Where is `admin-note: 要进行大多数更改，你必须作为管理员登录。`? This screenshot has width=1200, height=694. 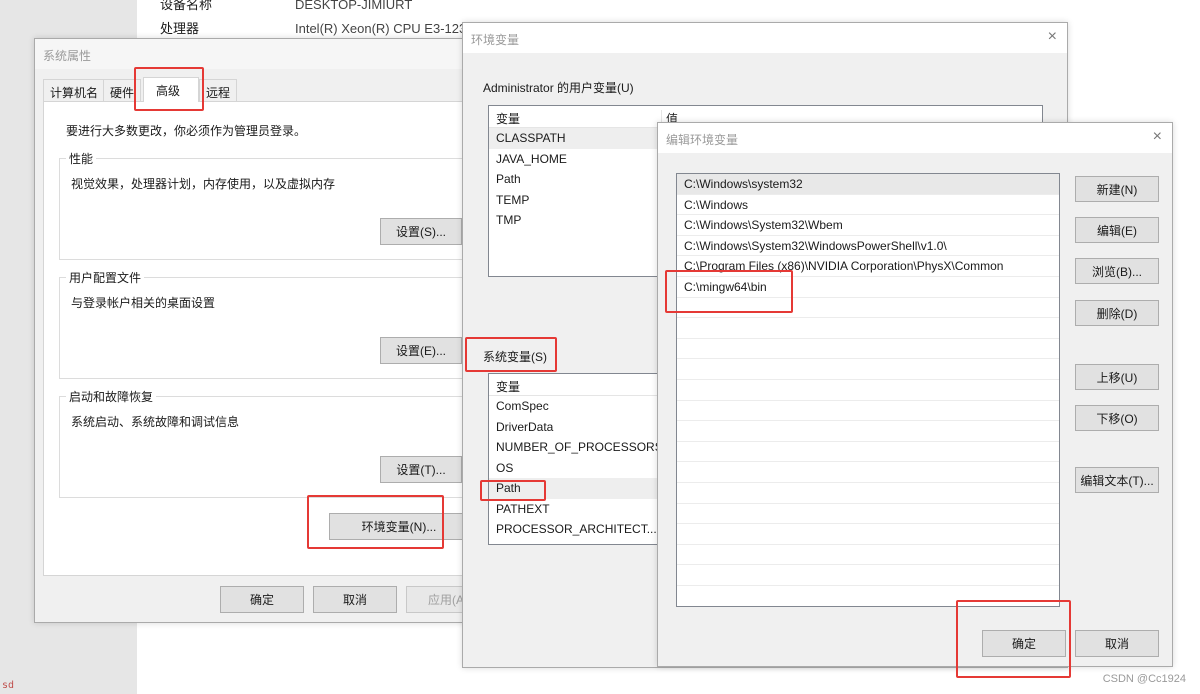 admin-note: 要进行大多数更改，你必须作为管理员登录。 is located at coordinates (186, 131).